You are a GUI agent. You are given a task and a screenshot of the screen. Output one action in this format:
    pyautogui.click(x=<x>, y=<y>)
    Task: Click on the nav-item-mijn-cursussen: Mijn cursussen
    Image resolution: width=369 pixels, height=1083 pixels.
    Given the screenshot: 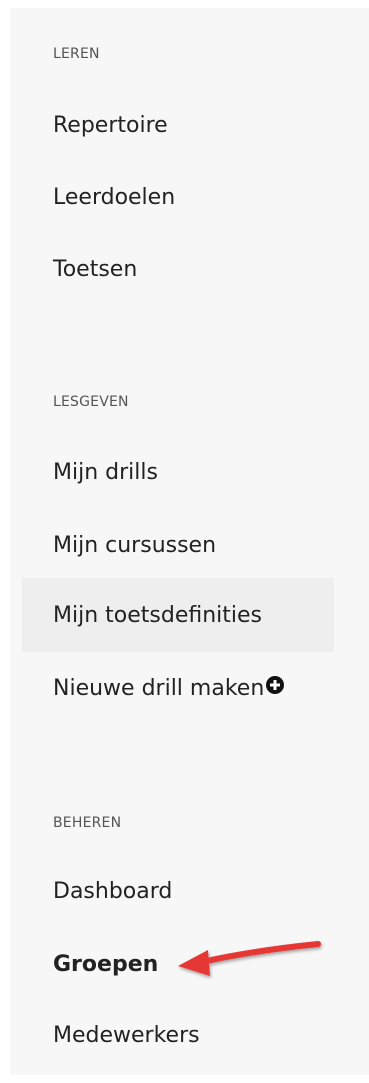 What is the action you would take?
    pyautogui.click(x=178, y=545)
    